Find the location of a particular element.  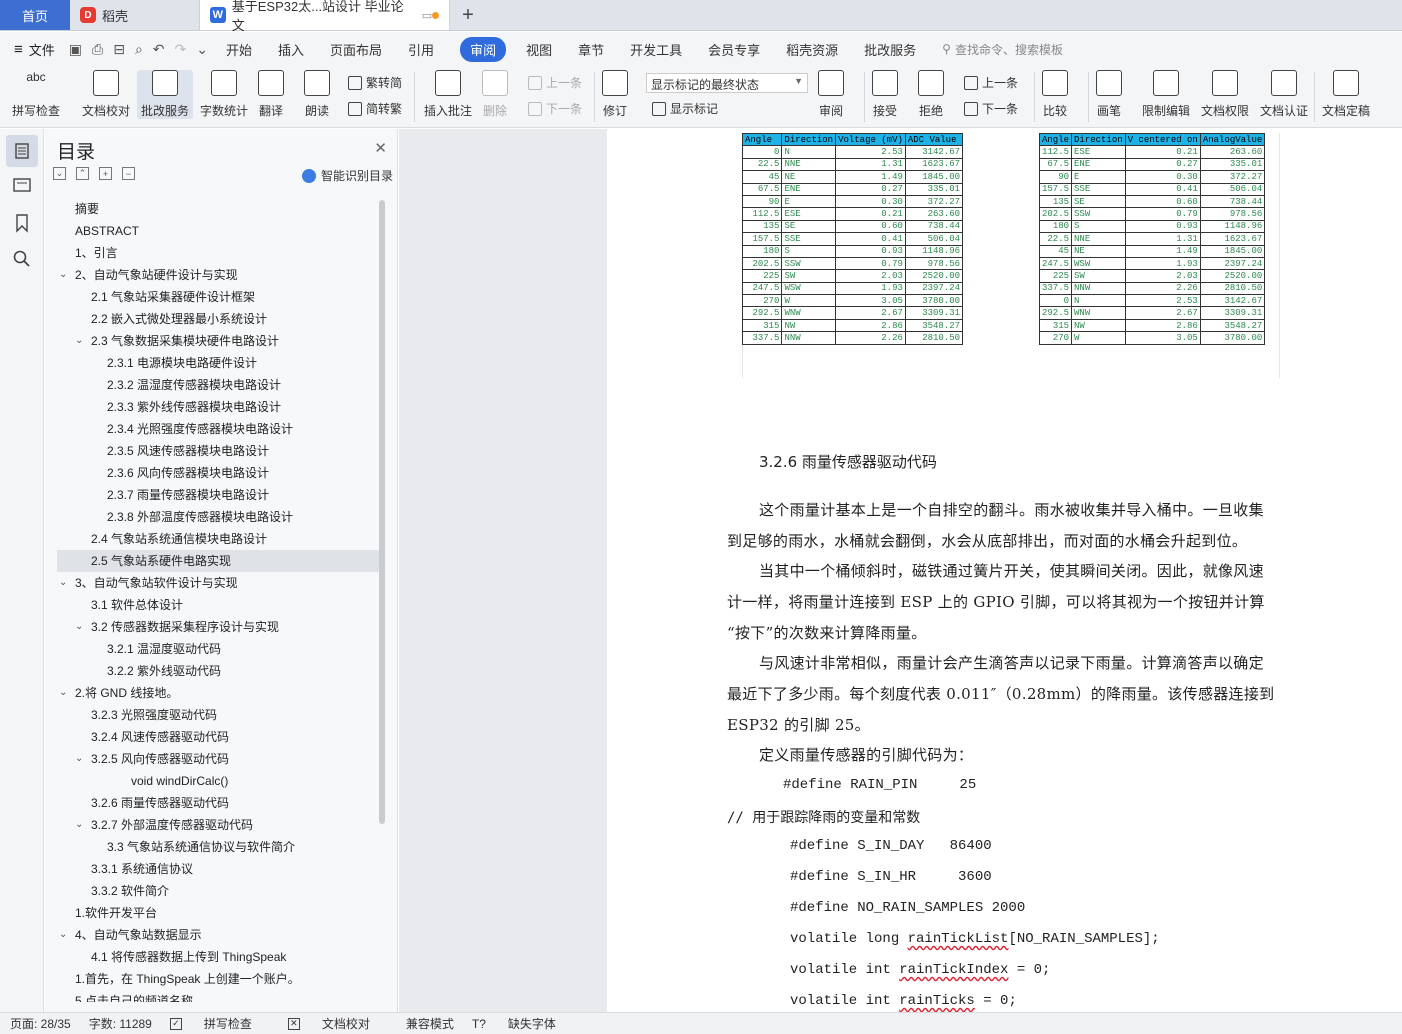

toc-item: 4.1 将传感器数据上传到 ThingSpeak is located at coordinates (218, 957).